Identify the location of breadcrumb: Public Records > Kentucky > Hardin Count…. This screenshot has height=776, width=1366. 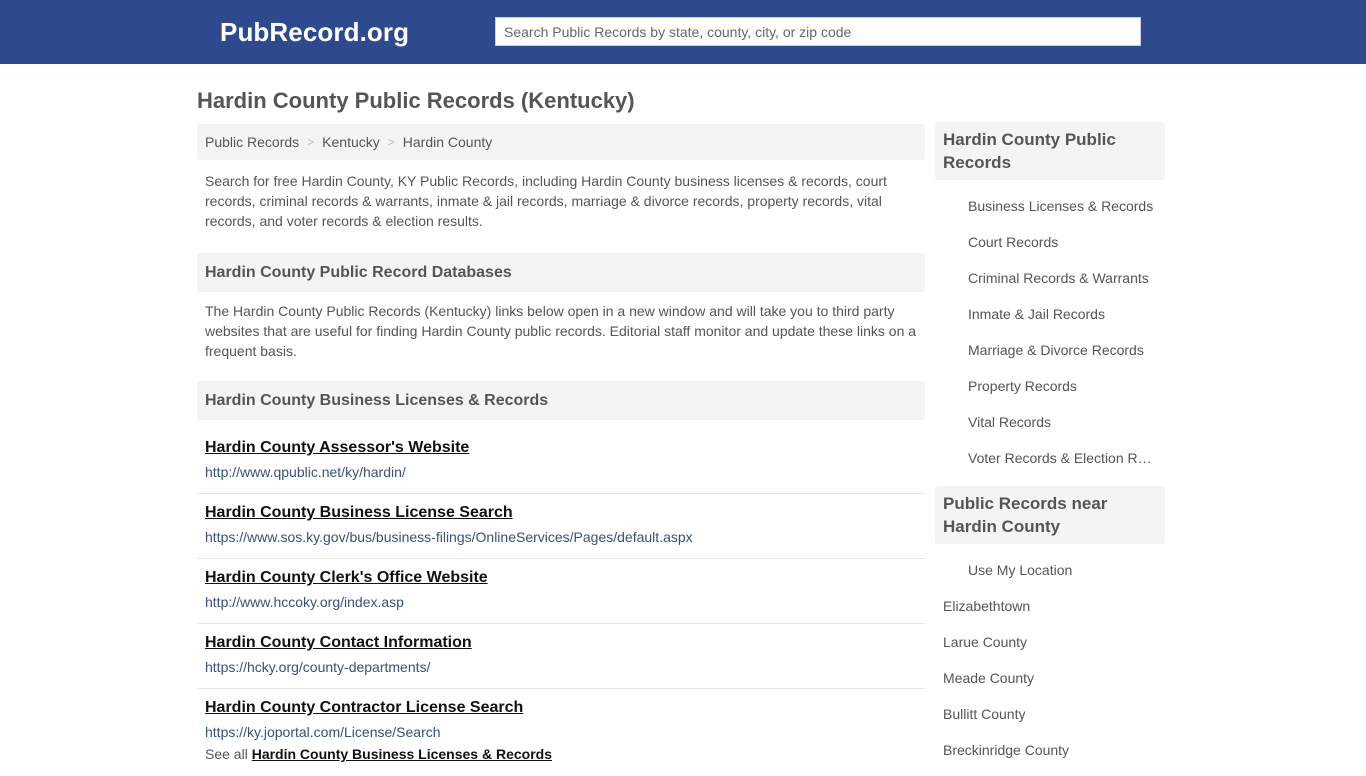
(561, 142).